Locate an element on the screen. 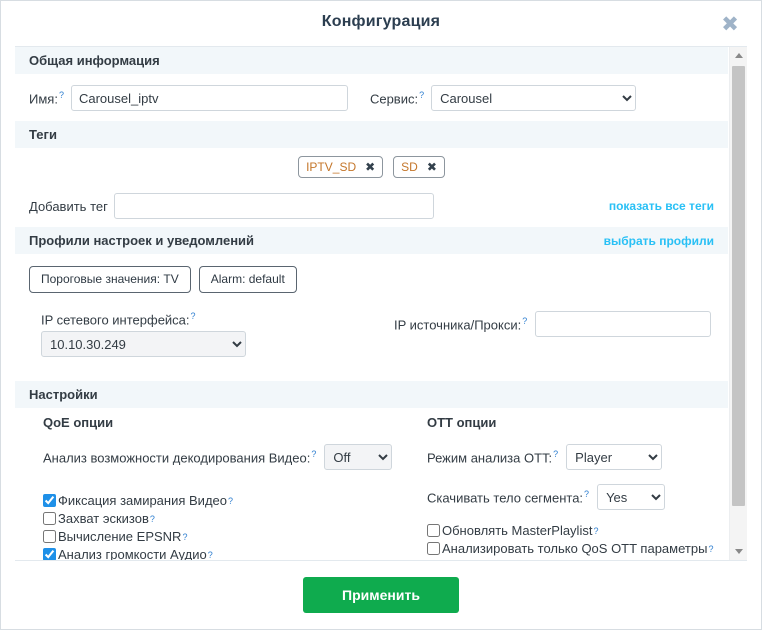  checkbox-label-epsnr: Вычисление EPSNR is located at coordinates (119, 536).